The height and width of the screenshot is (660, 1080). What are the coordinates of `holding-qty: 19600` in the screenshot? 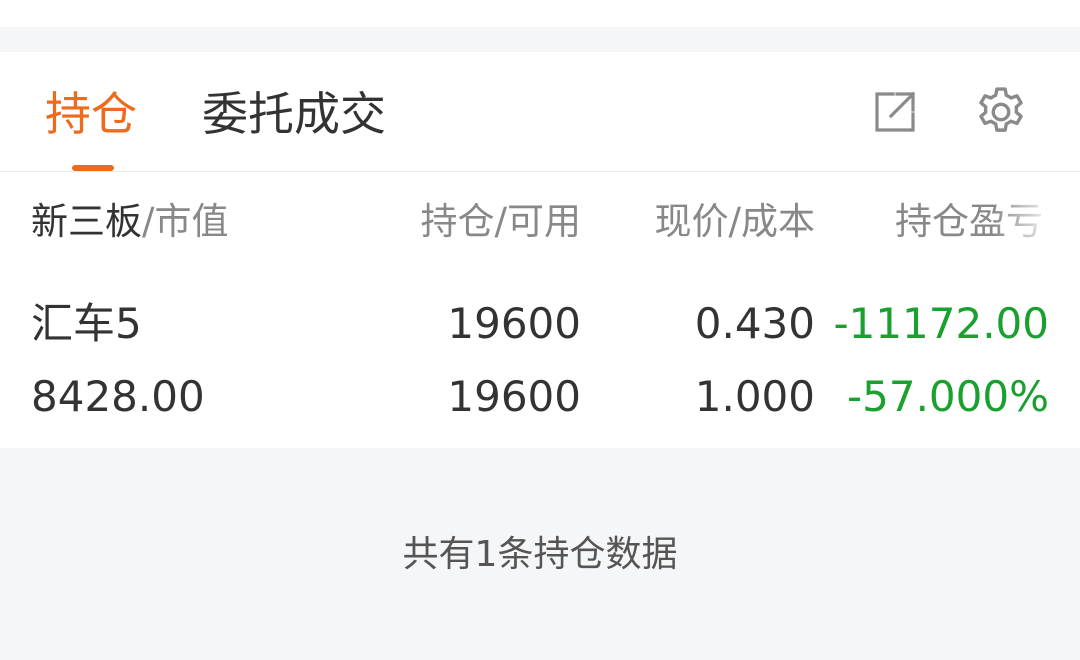 It's located at (514, 323).